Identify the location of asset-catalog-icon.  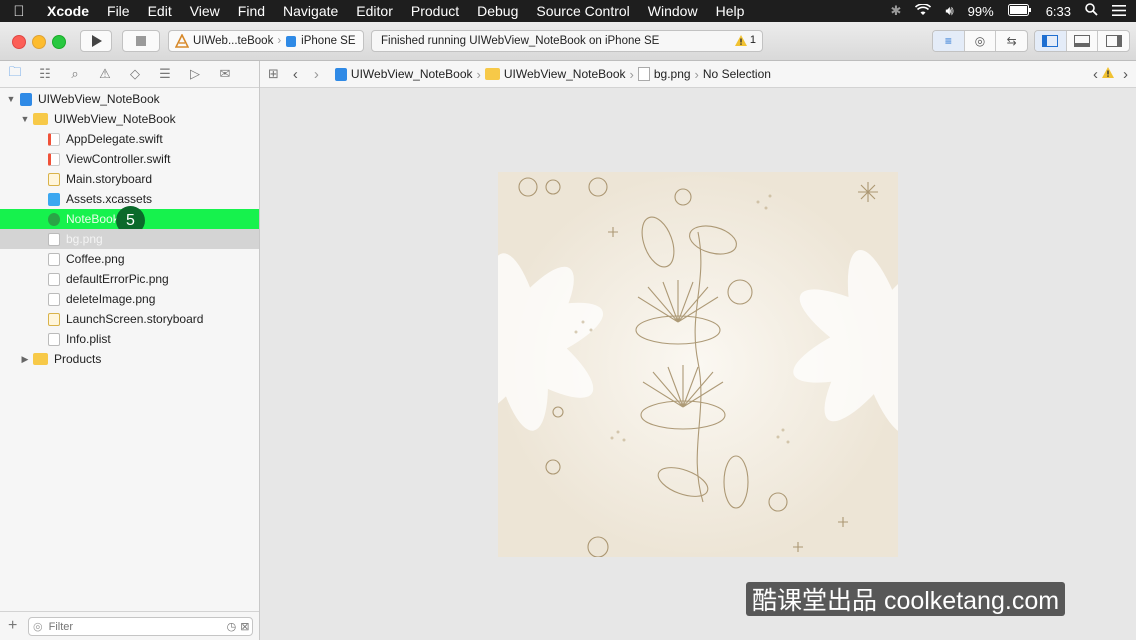
(54, 199).